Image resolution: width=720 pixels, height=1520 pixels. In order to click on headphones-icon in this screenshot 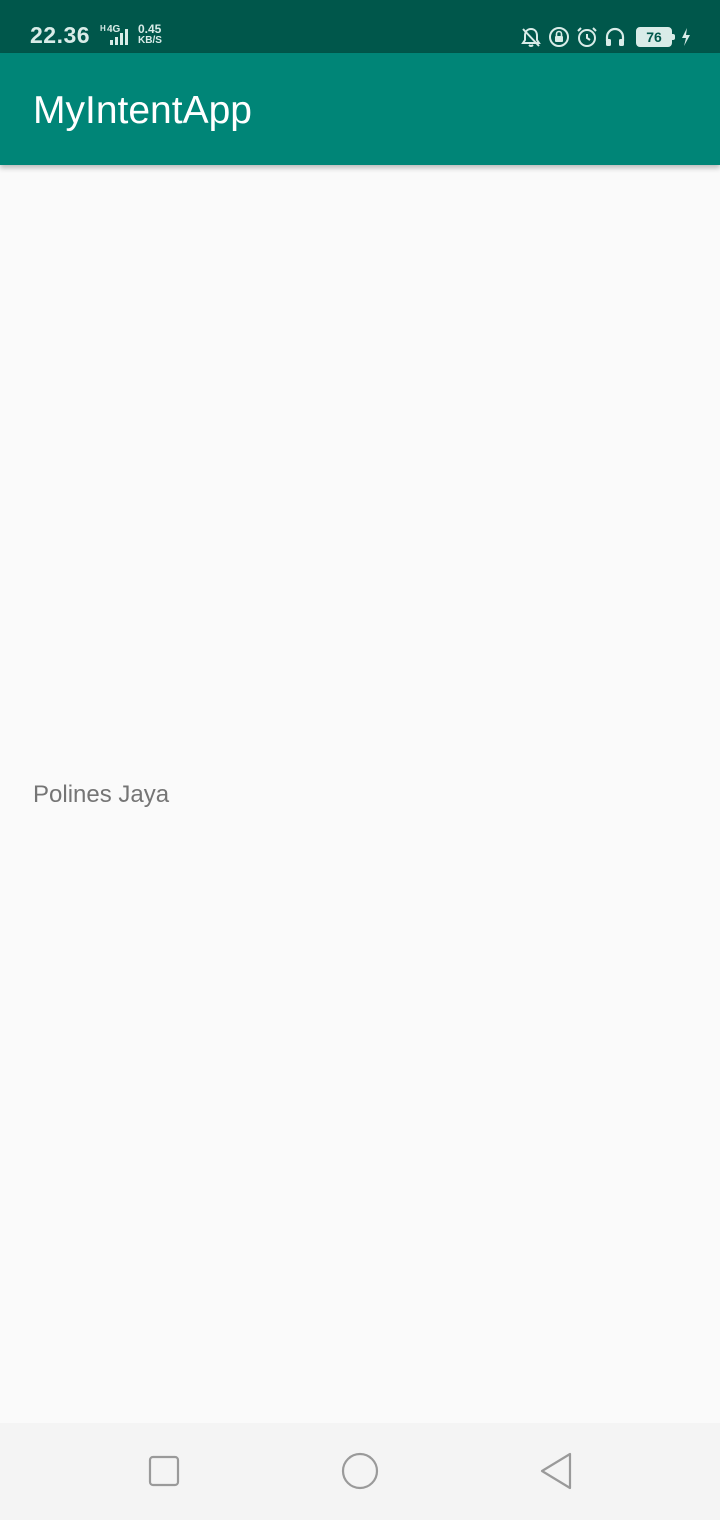, I will do `click(615, 36)`.